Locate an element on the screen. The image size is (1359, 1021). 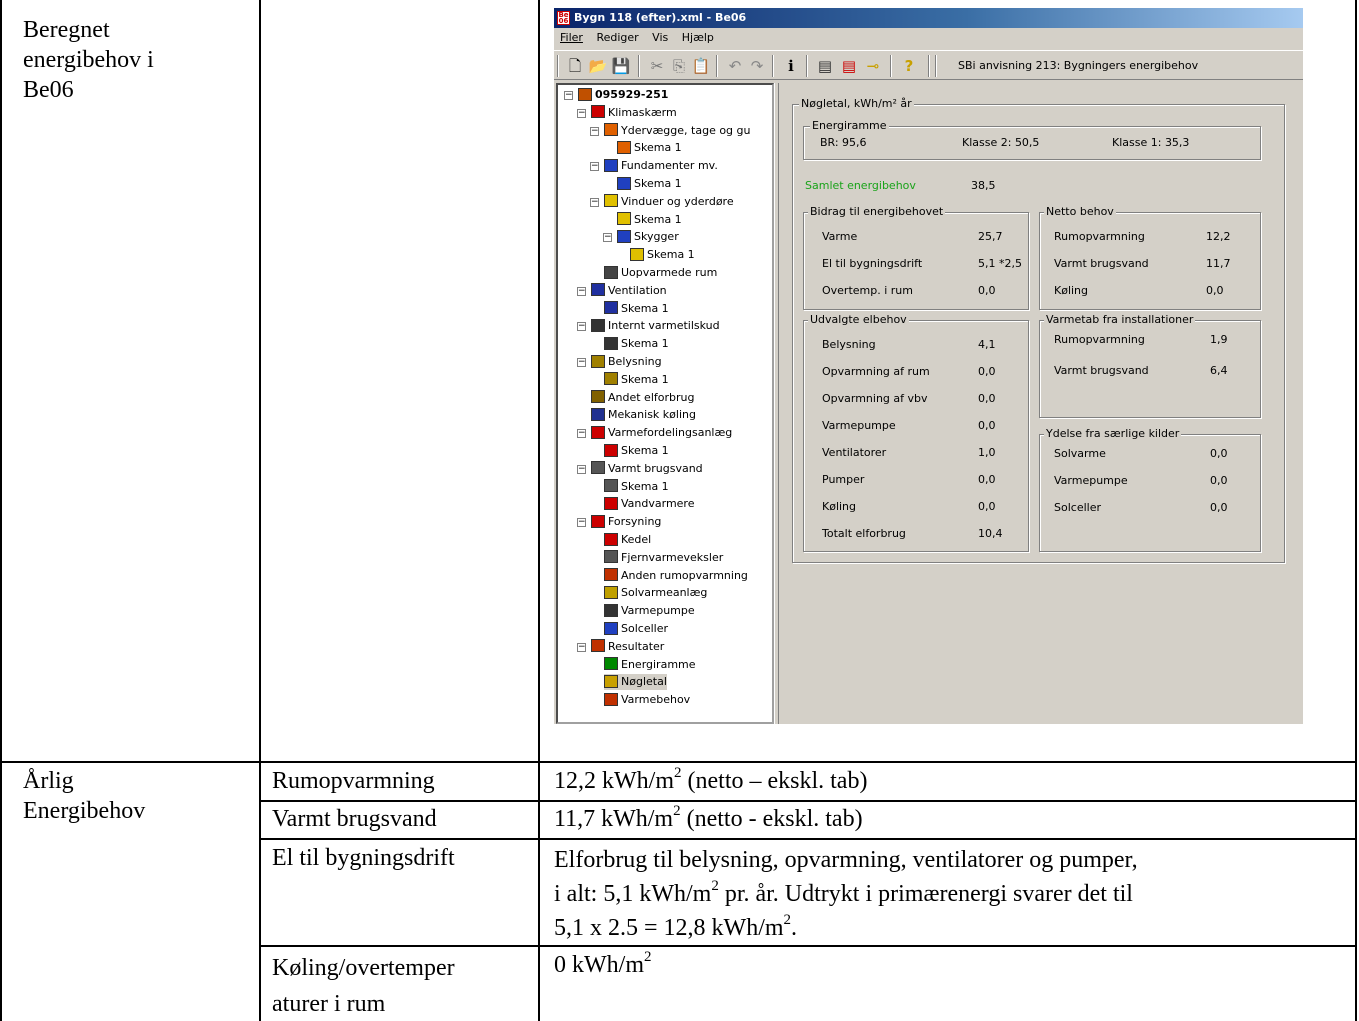
row-label: Varmepumpe is located at coordinates (1091, 480).